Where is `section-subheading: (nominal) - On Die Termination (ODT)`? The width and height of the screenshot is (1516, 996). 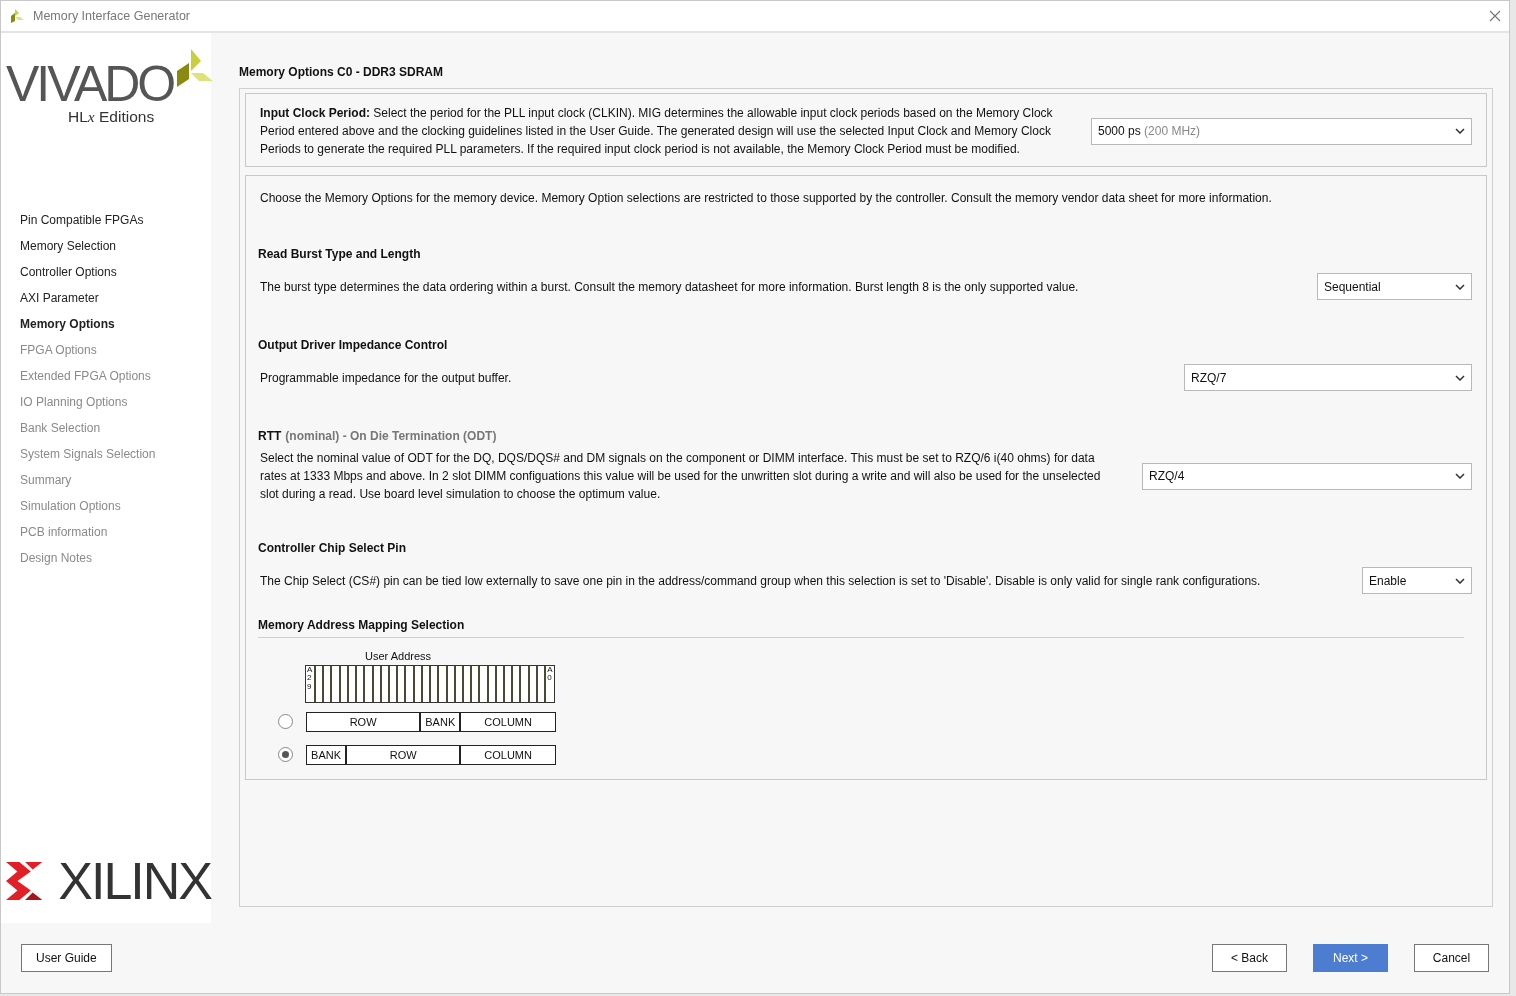
section-subheading: (nominal) - On Die Termination (ODT) is located at coordinates (391, 436).